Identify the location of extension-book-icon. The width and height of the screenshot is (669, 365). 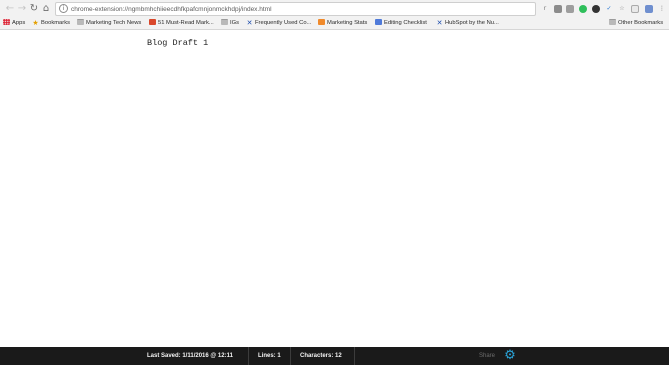
(649, 9).